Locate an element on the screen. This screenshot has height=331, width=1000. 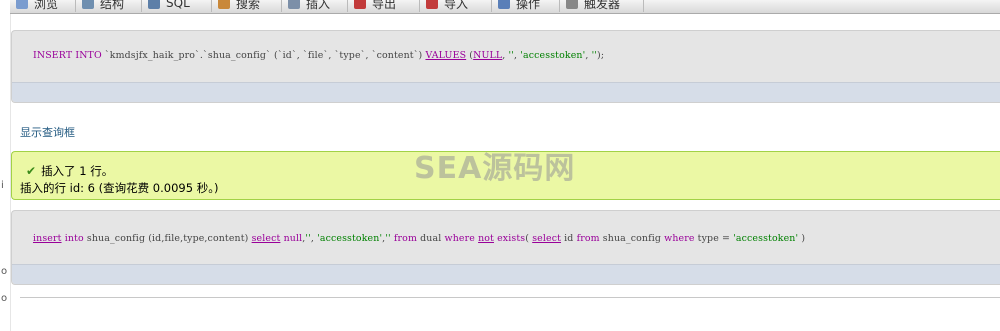
sql-text: dual is located at coordinates (431, 238).